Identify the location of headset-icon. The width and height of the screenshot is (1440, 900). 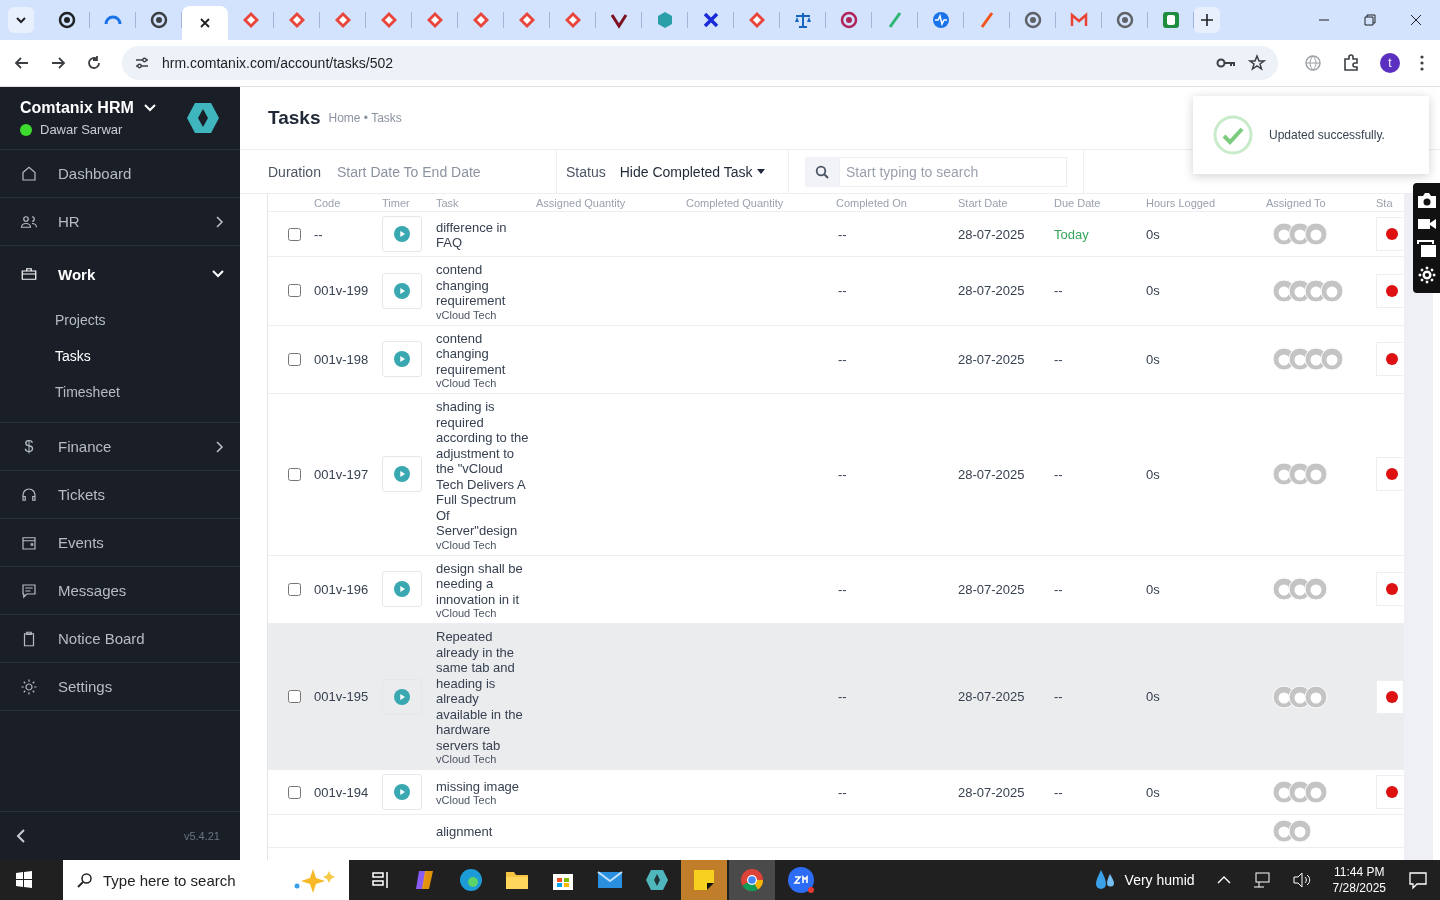
(29, 494).